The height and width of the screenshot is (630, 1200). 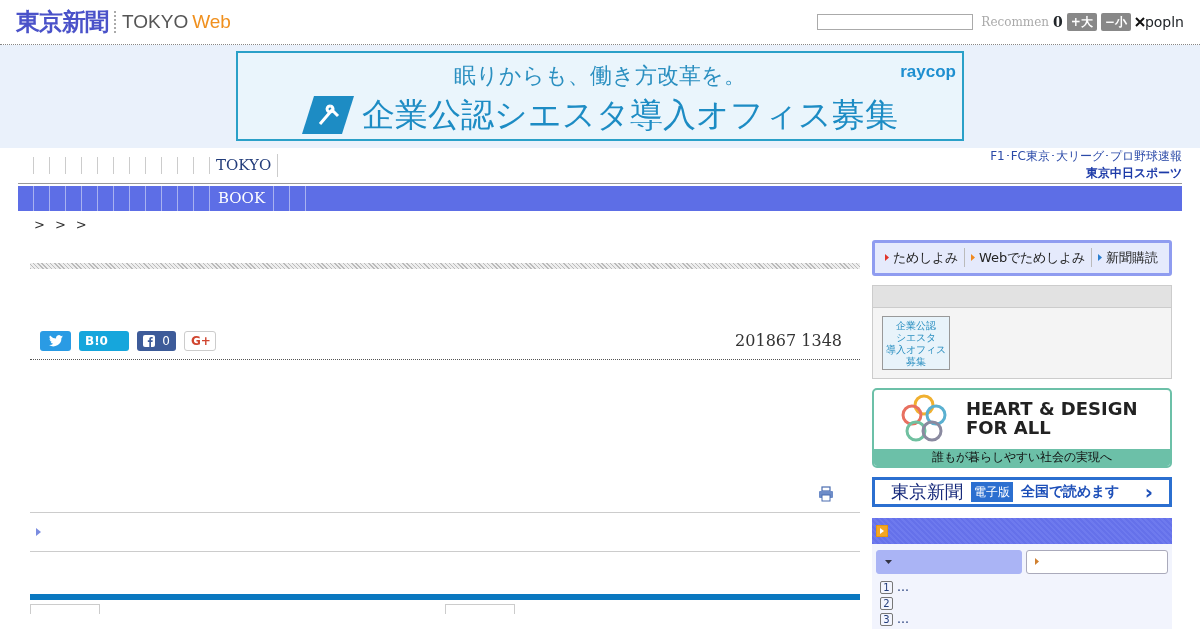 I want to click on ad-text: 企業公認シエスタ導入オフィス募集, so click(x=630, y=114).